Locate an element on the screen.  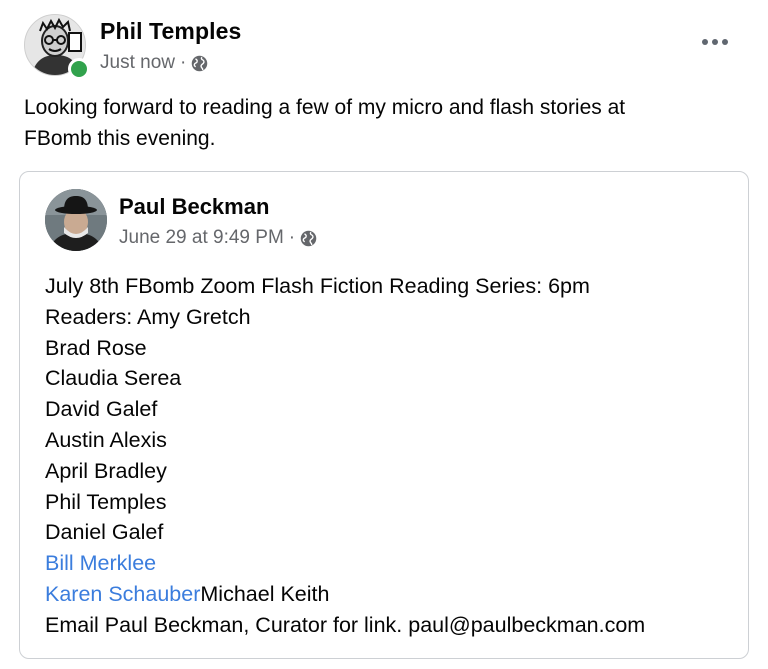
shared-post-line: David Galef is located at coordinates (101, 409).